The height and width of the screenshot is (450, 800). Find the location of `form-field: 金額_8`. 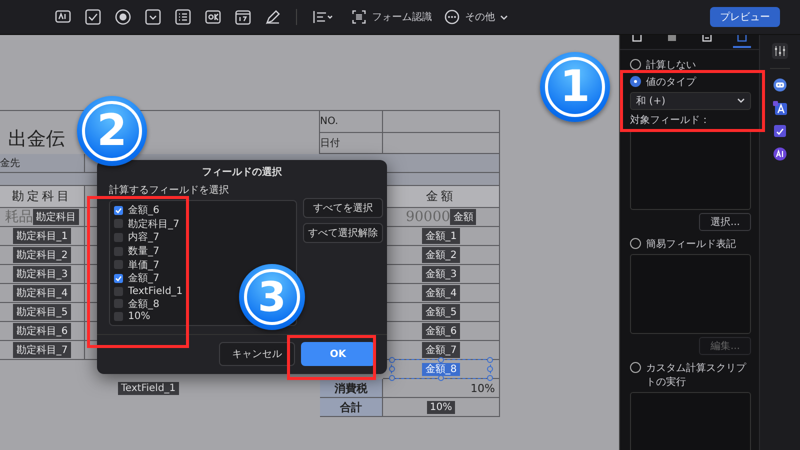

form-field: 金額_8 is located at coordinates (441, 369).